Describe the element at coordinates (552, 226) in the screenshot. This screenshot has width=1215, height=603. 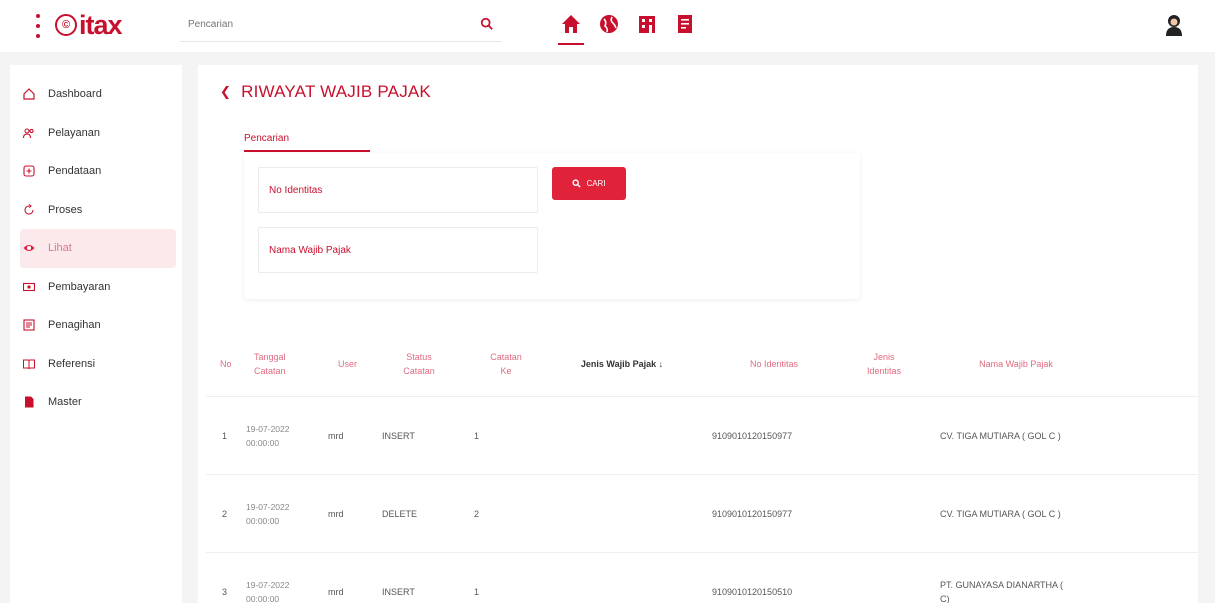
I see `search-panel: No Identitas Nama Wajib Pajak CARI` at that location.